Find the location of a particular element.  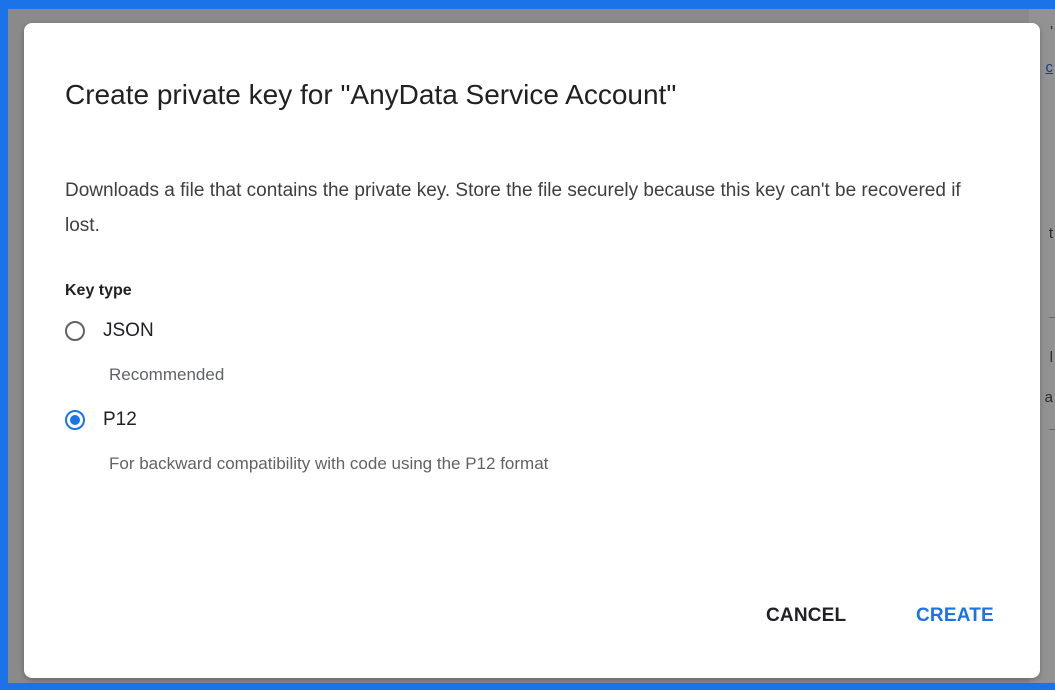

option-label-json: JSON is located at coordinates (128, 330).